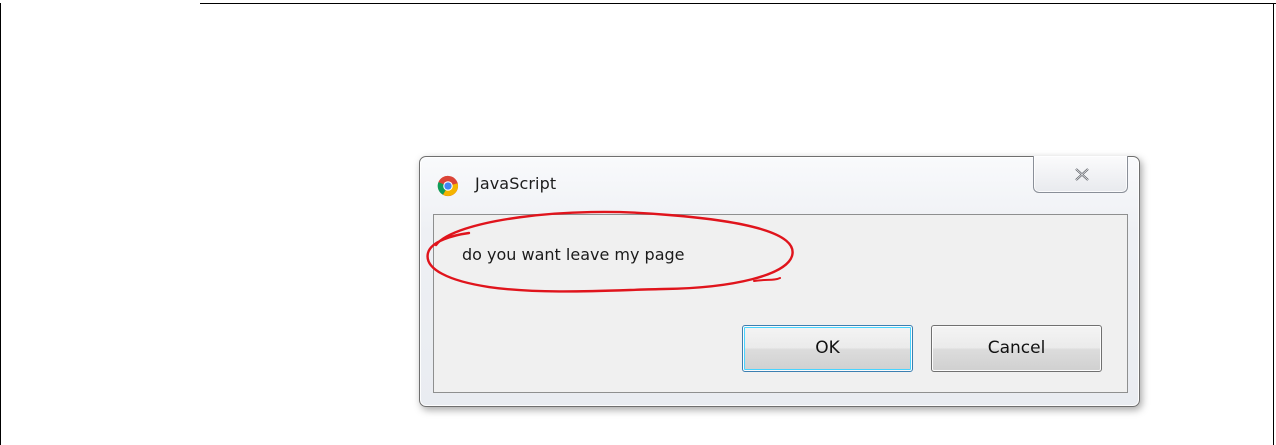 Image resolution: width=1276 pixels, height=445 pixels. What do you see at coordinates (738, 3) in the screenshot?
I see `frame-line-top` at bounding box center [738, 3].